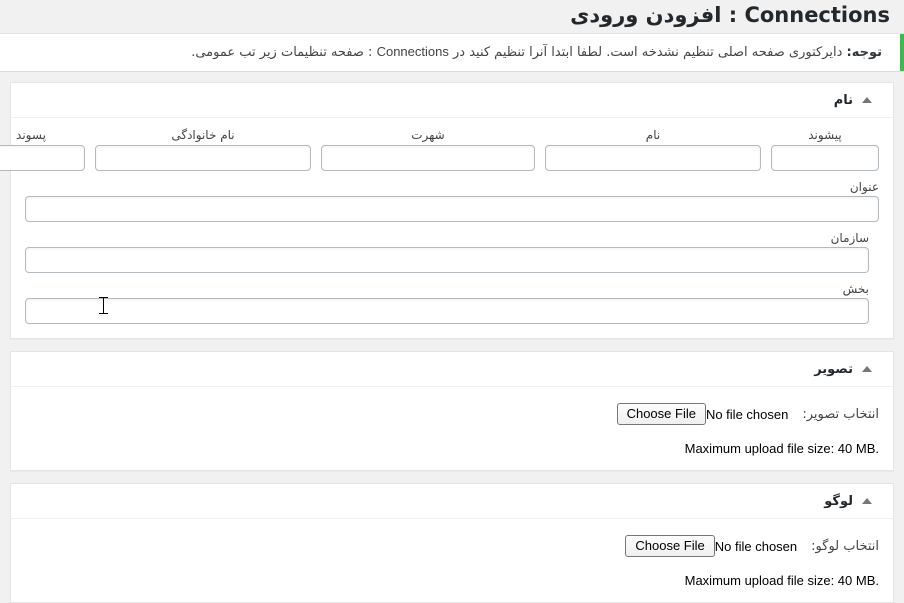 This screenshot has height=603, width=904. What do you see at coordinates (653, 158) in the screenshot?
I see `input-first-name` at bounding box center [653, 158].